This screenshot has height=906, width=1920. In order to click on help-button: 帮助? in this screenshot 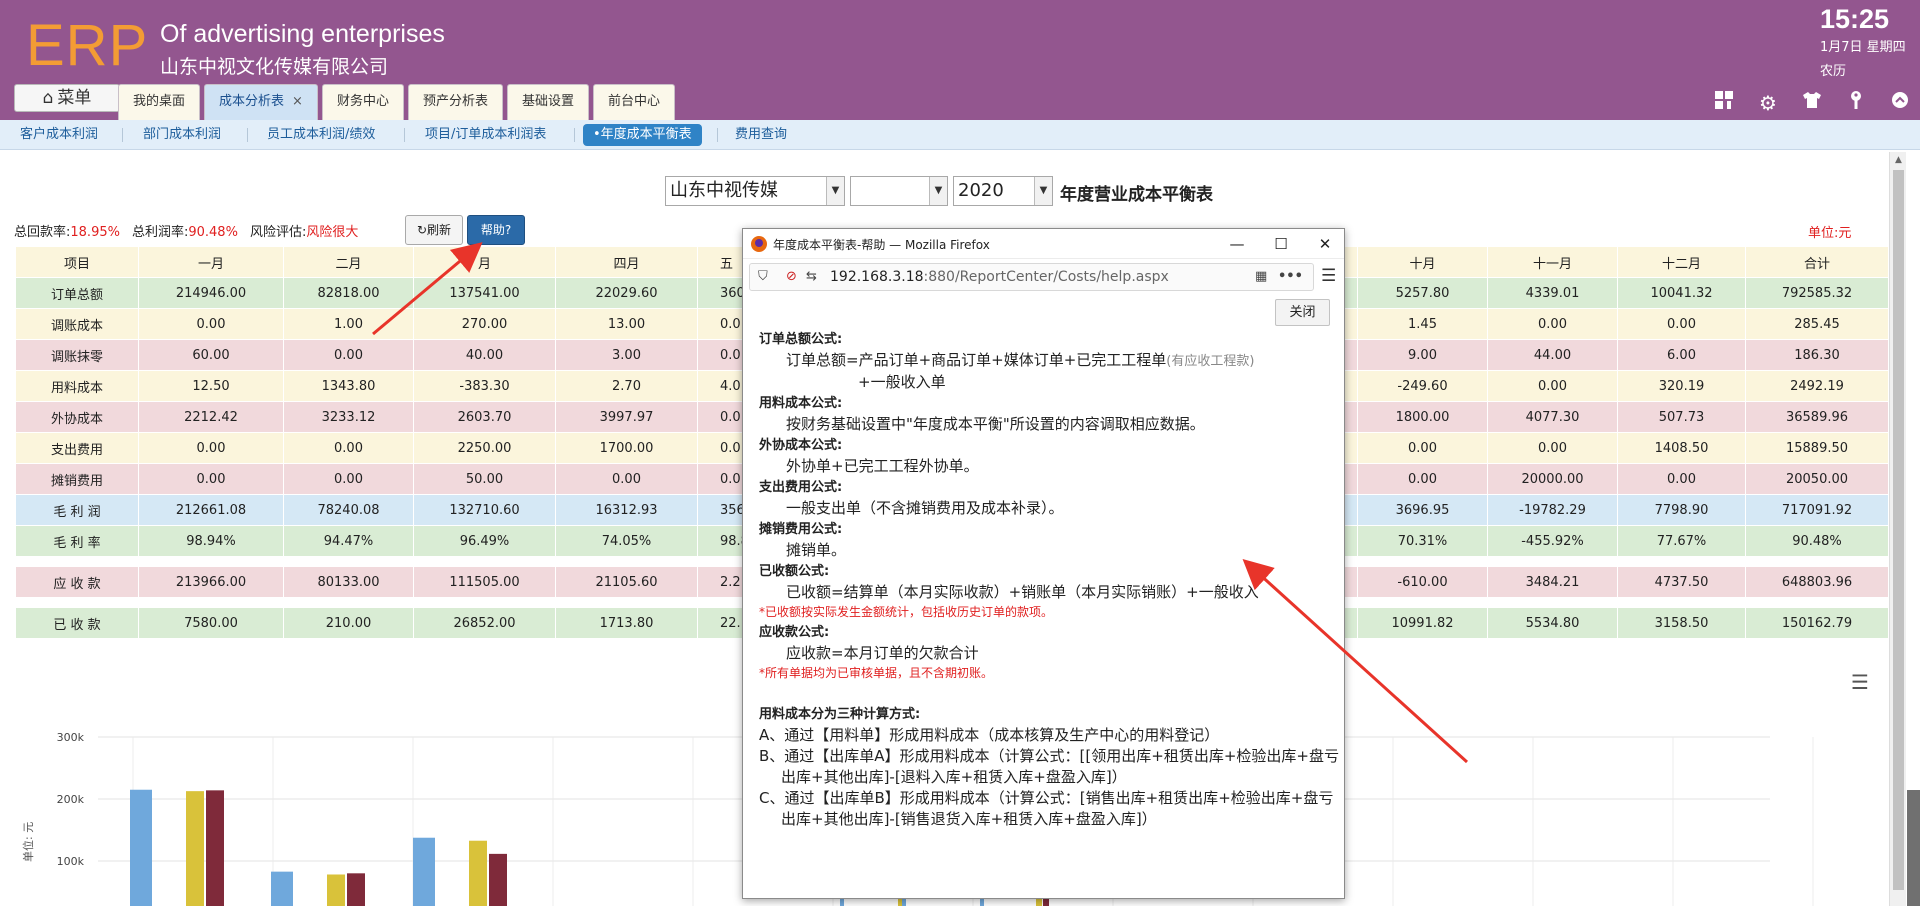, I will do `click(496, 230)`.